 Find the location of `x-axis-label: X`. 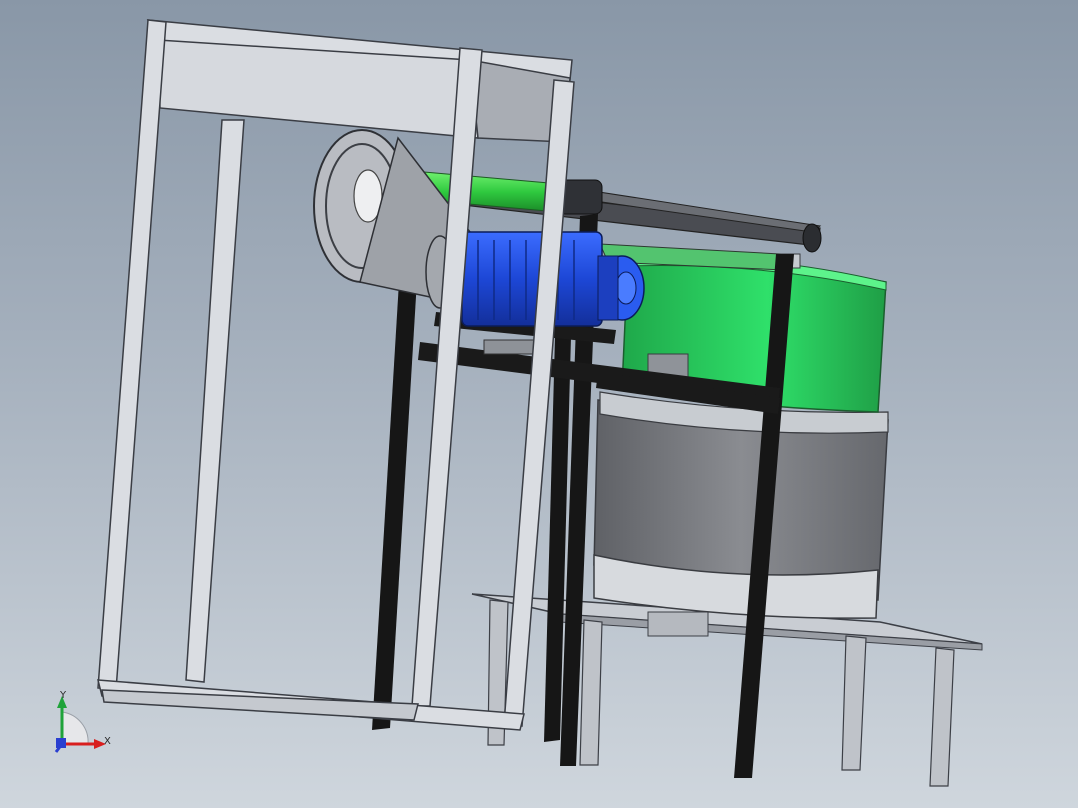

x-axis-label: X is located at coordinates (107, 741).